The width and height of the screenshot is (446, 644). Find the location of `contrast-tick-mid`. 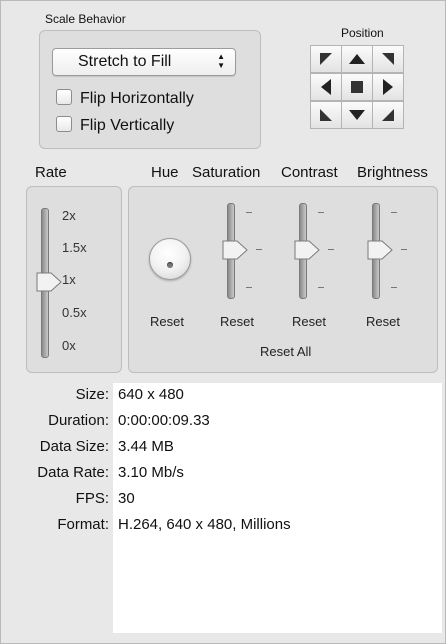

contrast-tick-mid is located at coordinates (331, 249).